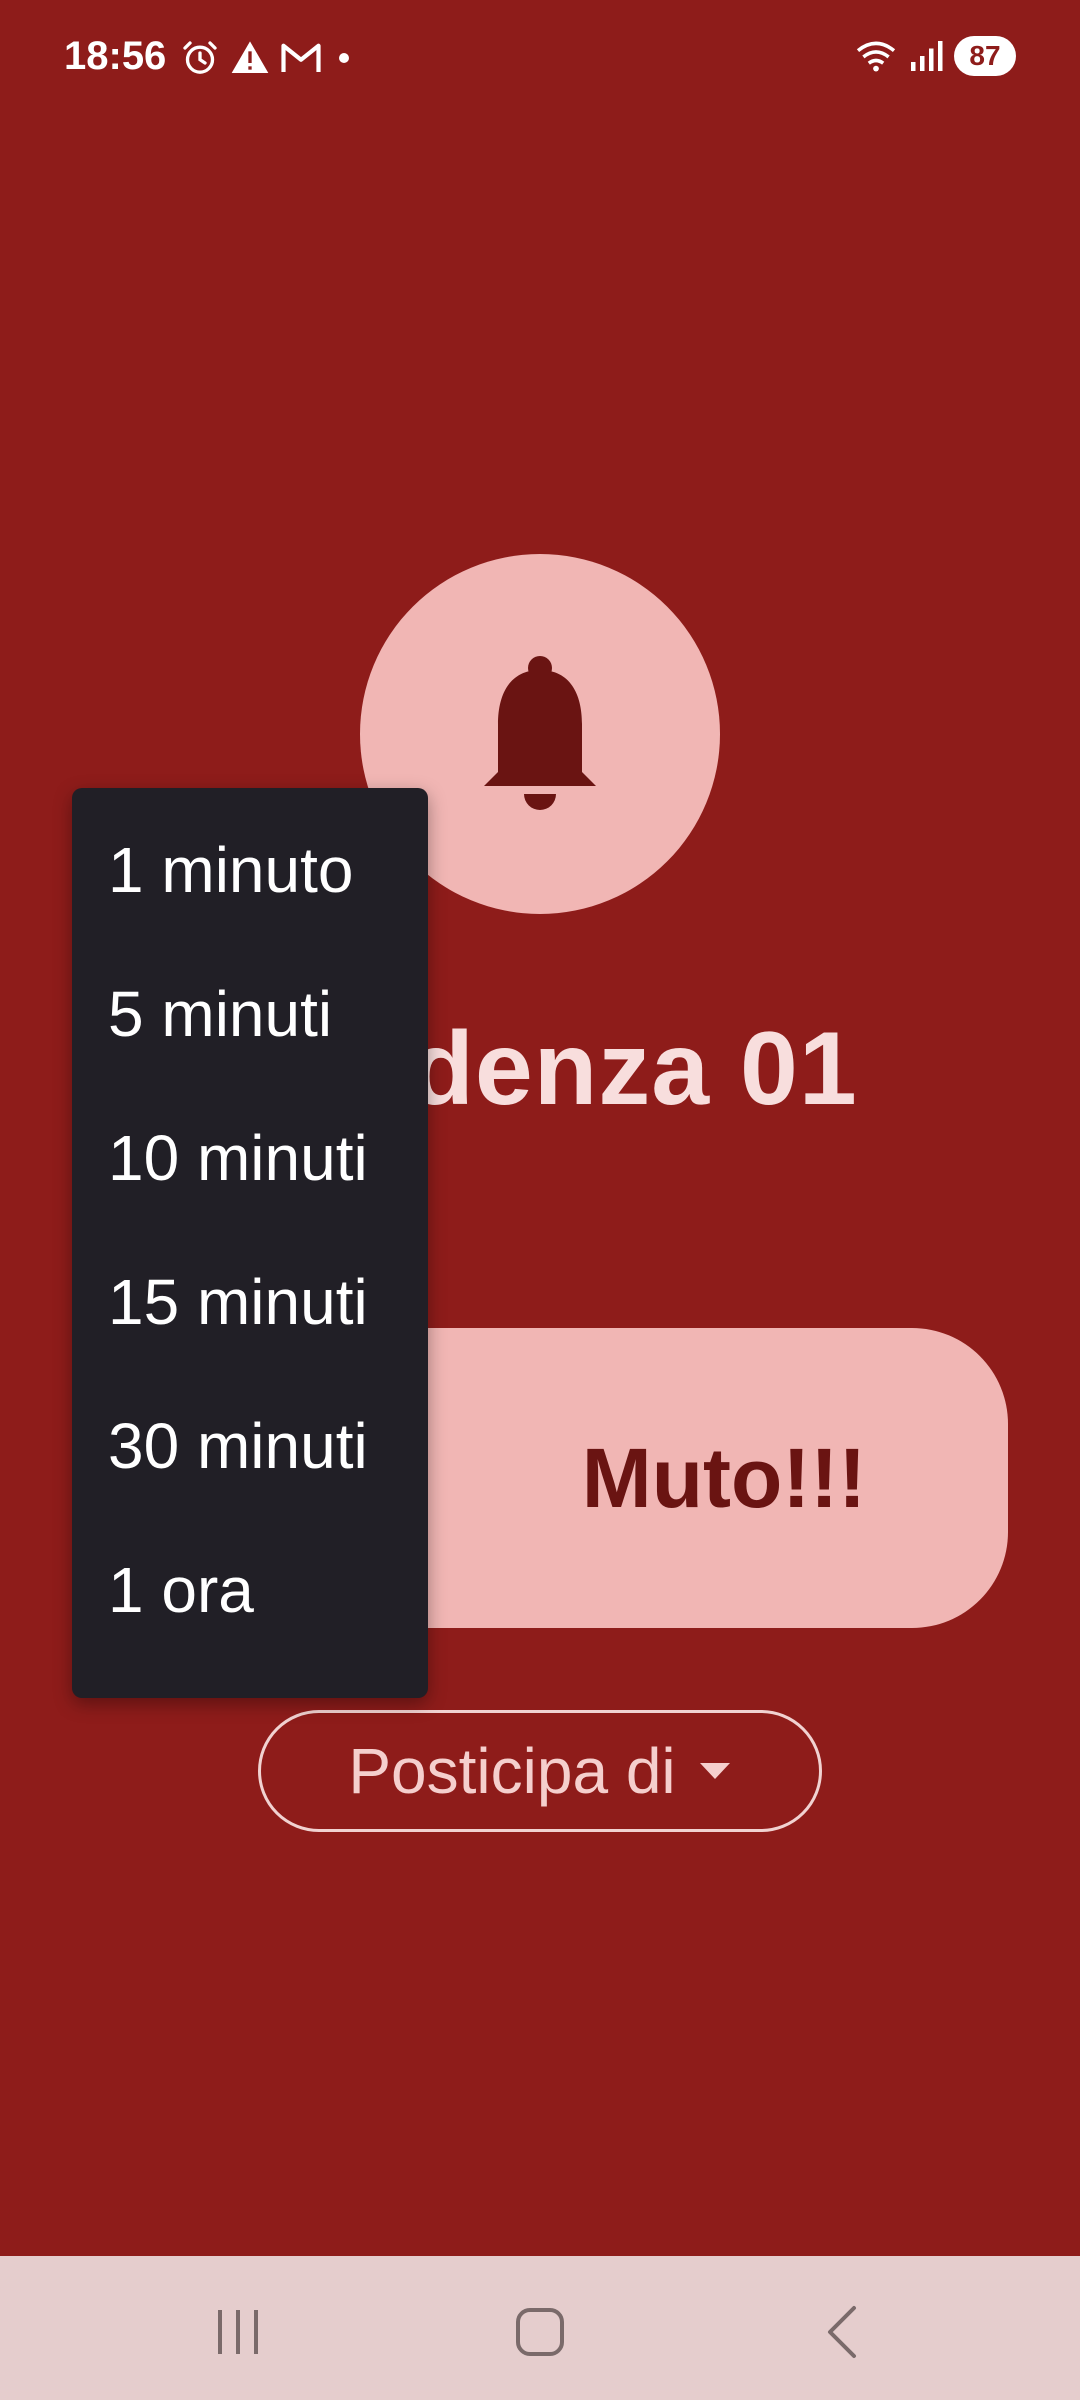 This screenshot has height=2400, width=1080. What do you see at coordinates (724, 1477) in the screenshot?
I see `mute-button-label: Muto!!!` at bounding box center [724, 1477].